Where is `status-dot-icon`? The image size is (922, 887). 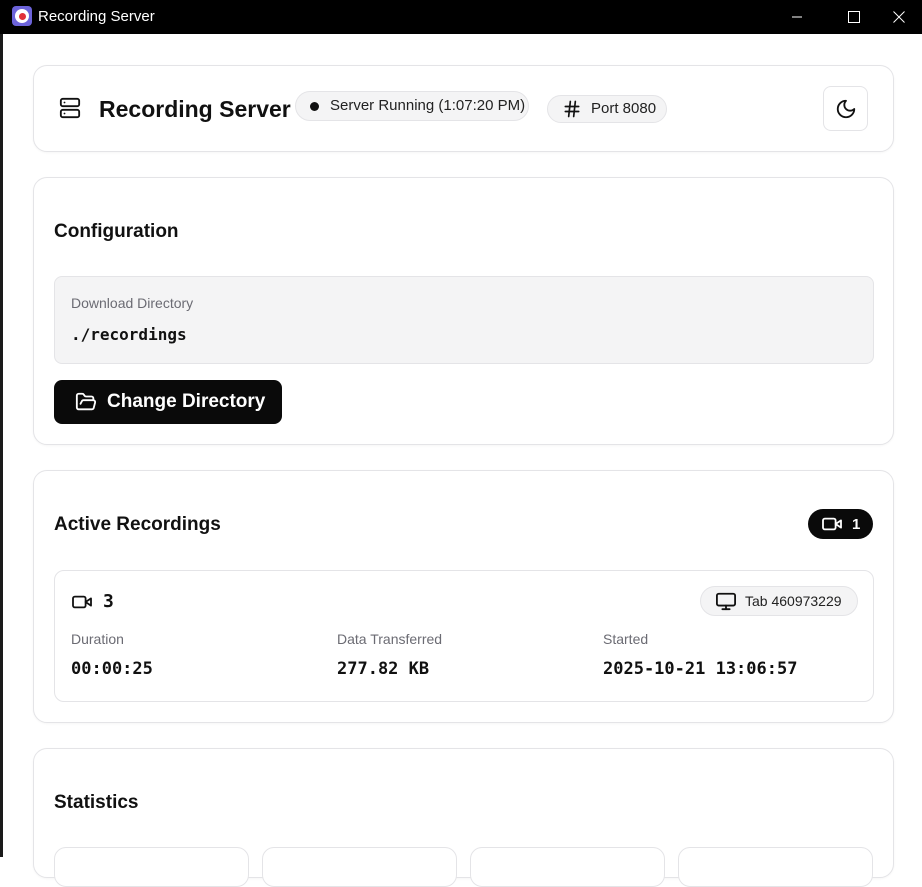
status-dot-icon is located at coordinates (314, 106).